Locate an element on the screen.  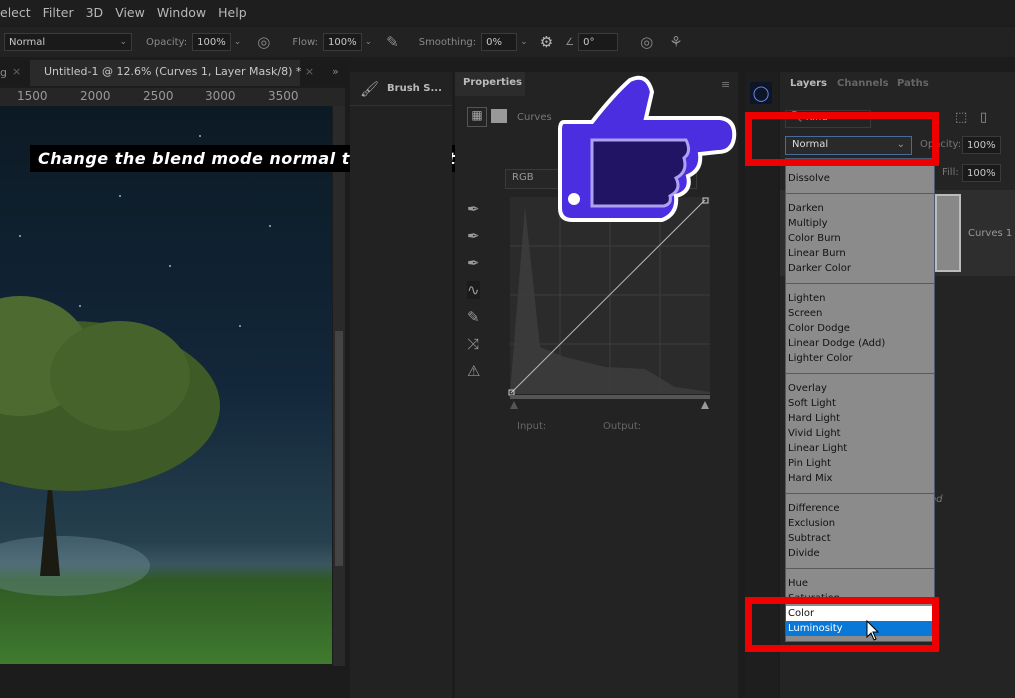
black-slider is located at coordinates (514, 405).